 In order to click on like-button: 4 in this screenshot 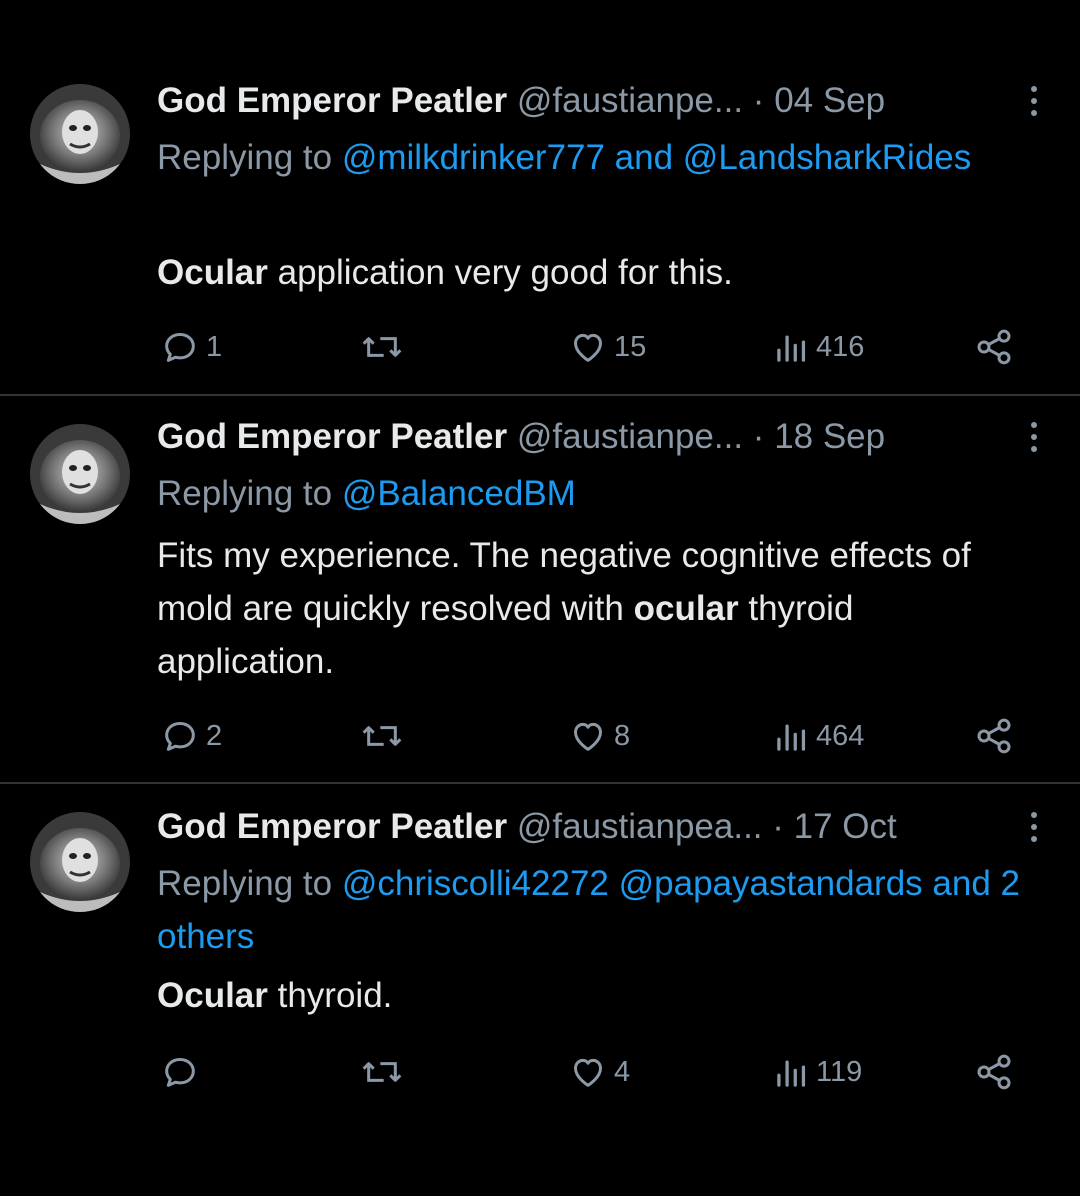, I will do `click(599, 1072)`.